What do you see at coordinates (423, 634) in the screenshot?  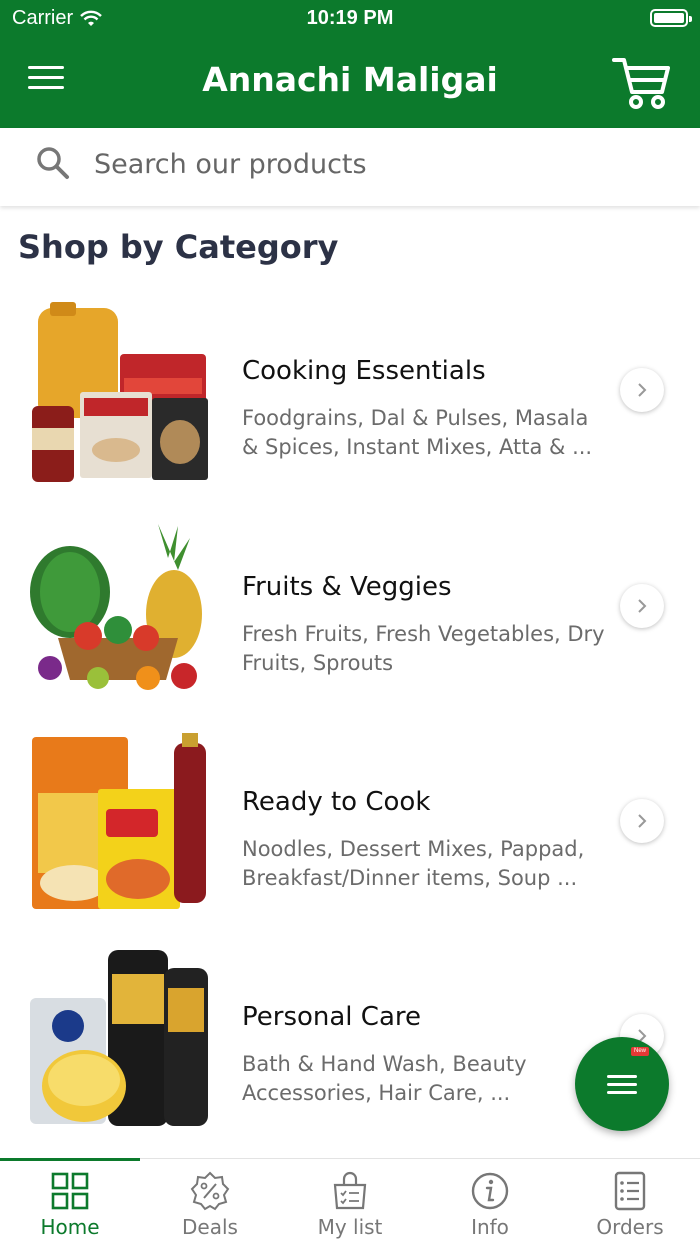 I see `category-description-line: Fresh Fruits, Fresh Vegetables, Dry` at bounding box center [423, 634].